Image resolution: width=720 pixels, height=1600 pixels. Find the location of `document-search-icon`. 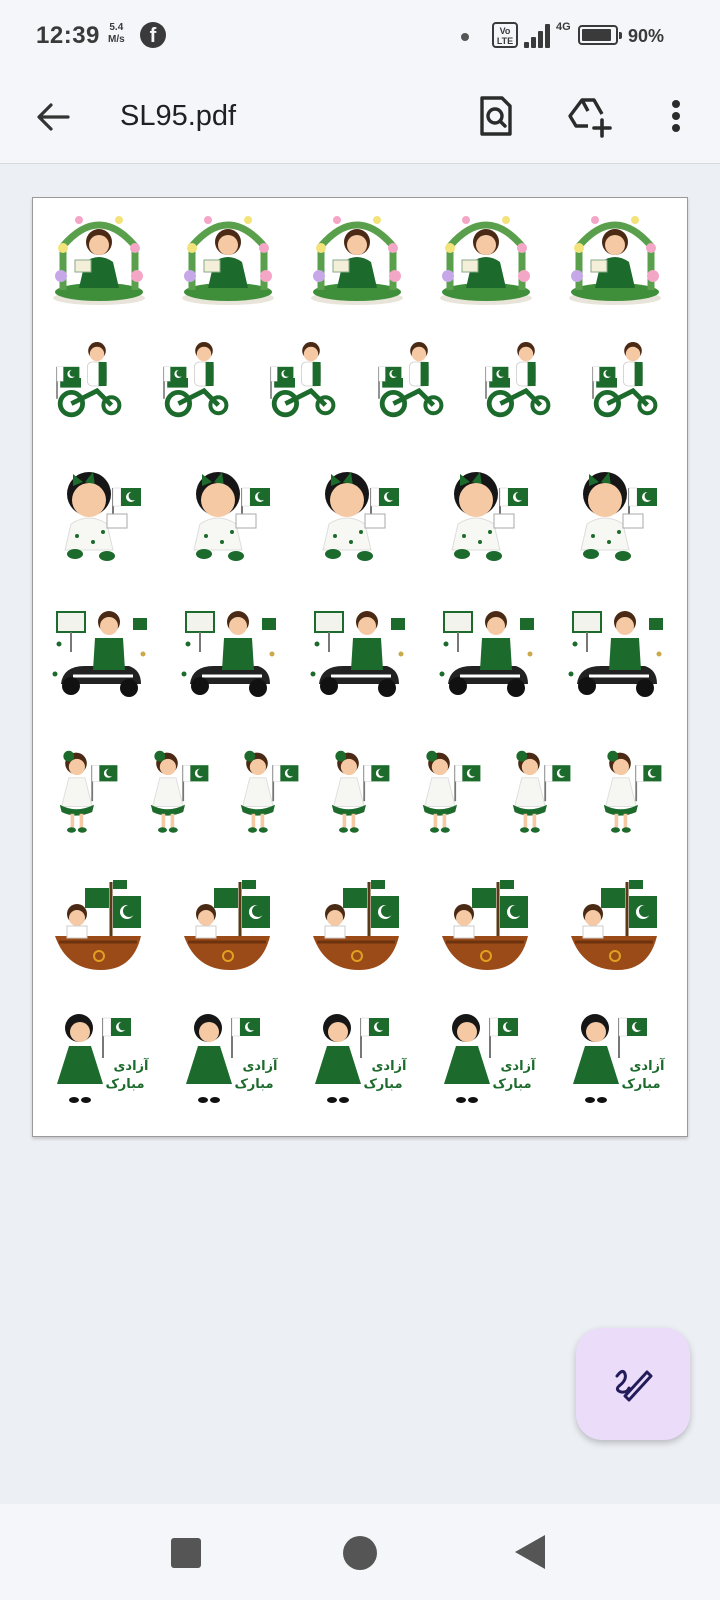

document-search-icon is located at coordinates (496, 116).